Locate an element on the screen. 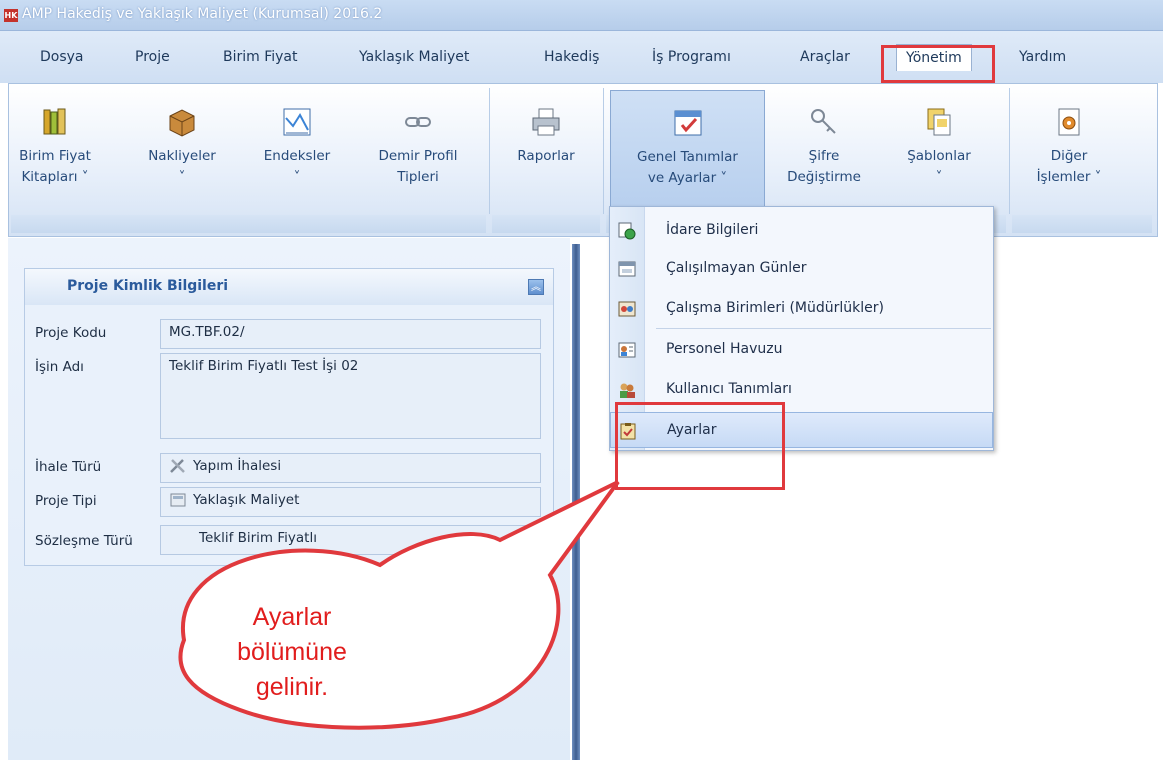 The width and height of the screenshot is (1163, 760). card-title: Proje Kimlik Bilgileri is located at coordinates (148, 286).